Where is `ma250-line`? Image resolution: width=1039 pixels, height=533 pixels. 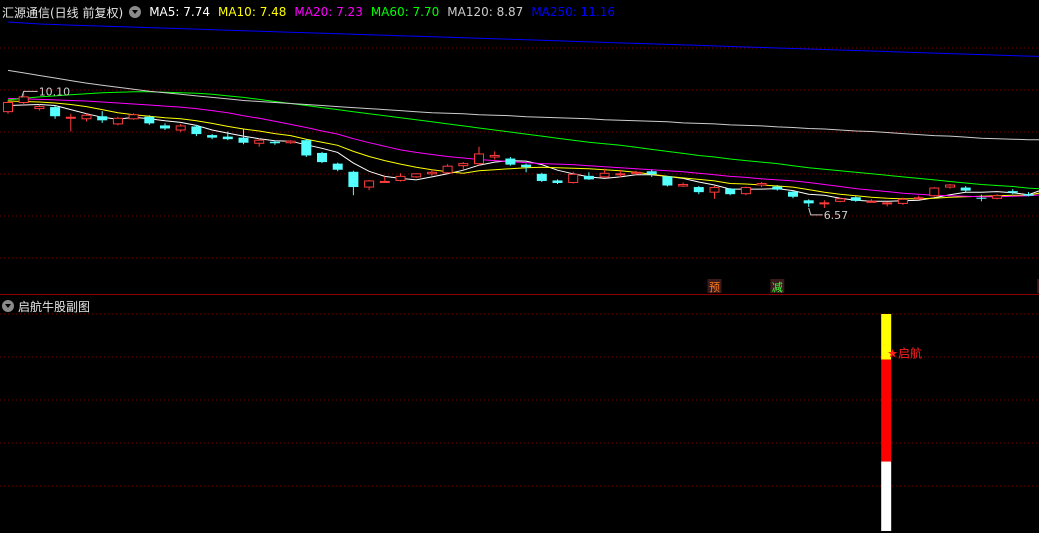
ma250-line is located at coordinates (523, 39).